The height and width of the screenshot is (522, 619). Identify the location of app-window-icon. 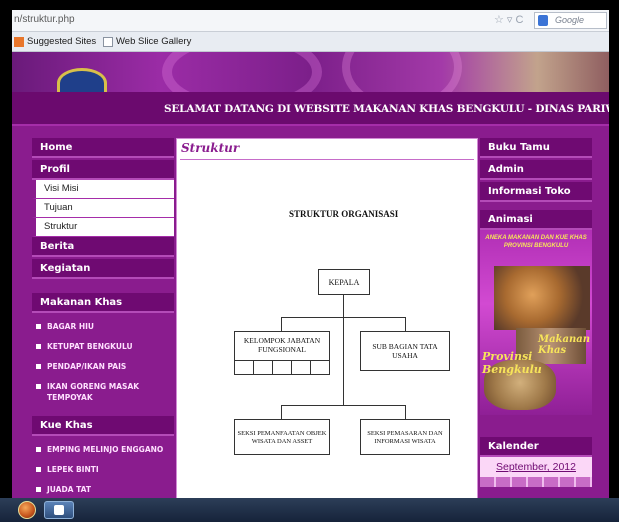
(59, 510).